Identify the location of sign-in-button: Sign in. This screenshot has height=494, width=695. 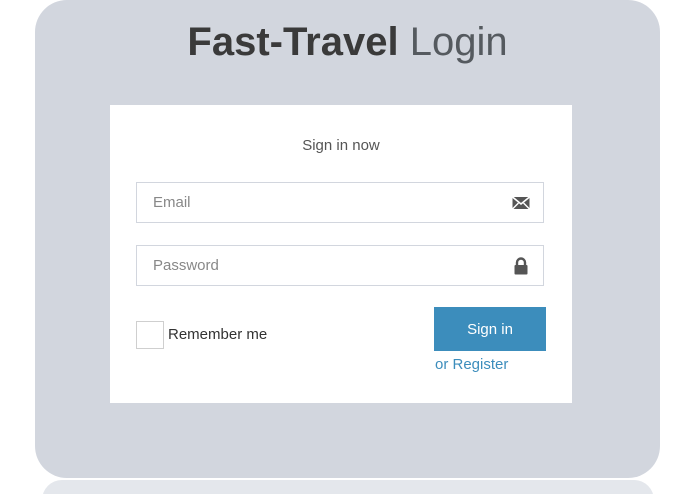
(490, 329).